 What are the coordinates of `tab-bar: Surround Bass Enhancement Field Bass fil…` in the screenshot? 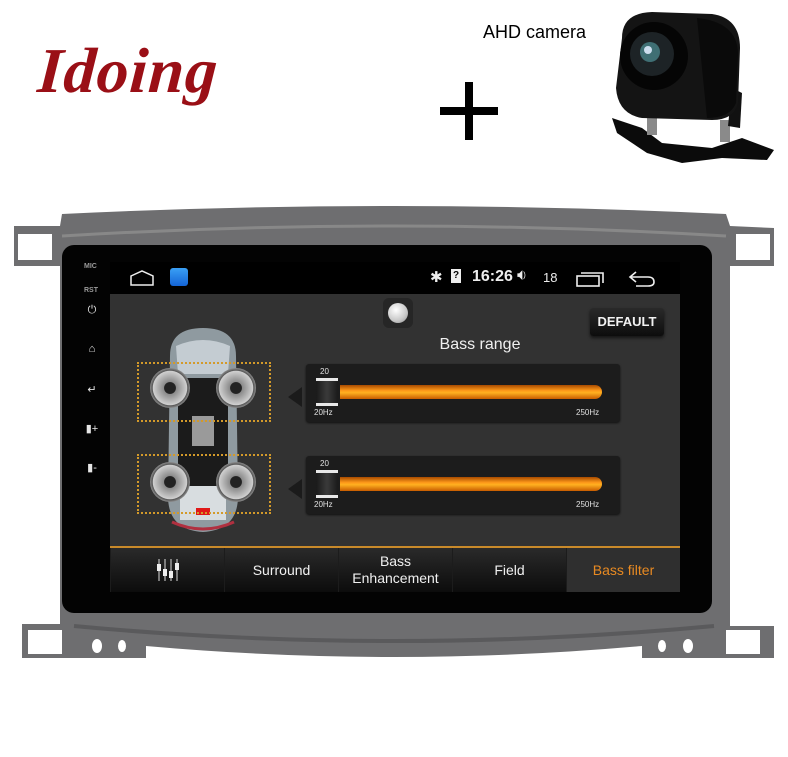 It's located at (395, 570).